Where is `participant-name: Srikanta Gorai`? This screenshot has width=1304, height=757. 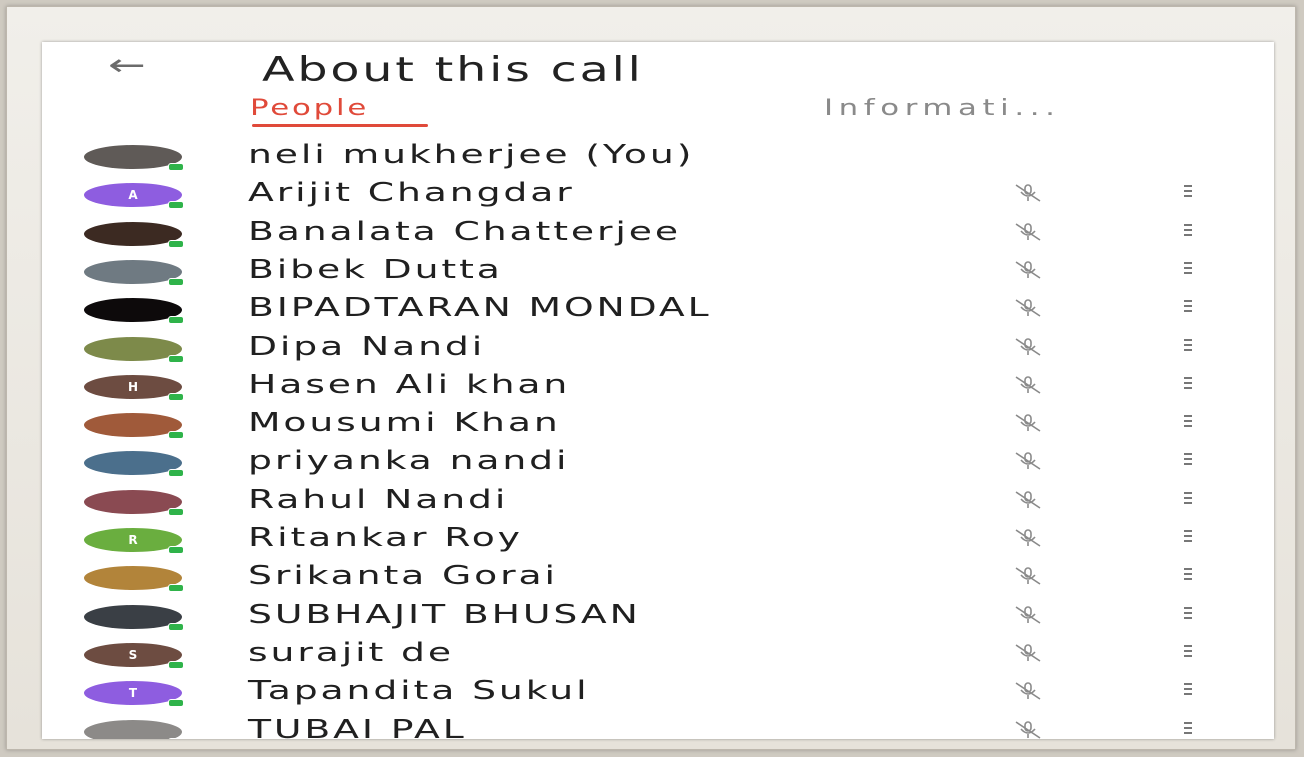 participant-name: Srikanta Gorai is located at coordinates (403, 576).